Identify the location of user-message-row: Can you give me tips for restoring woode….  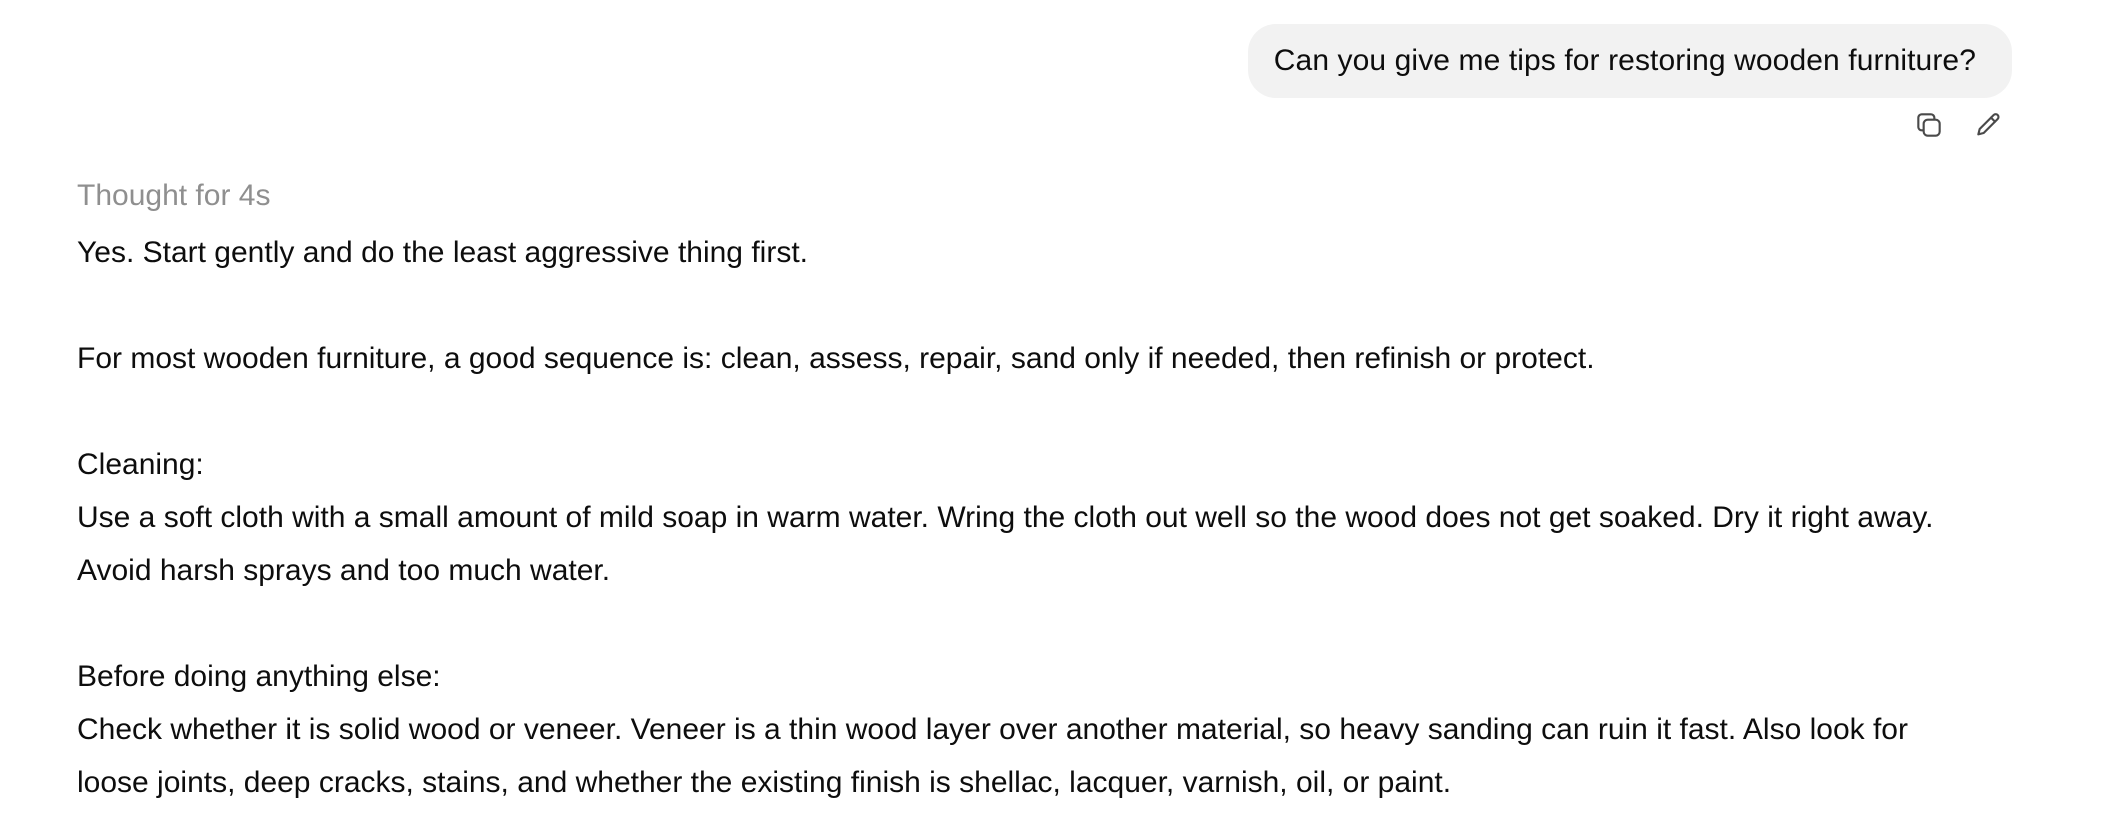
(1629, 85).